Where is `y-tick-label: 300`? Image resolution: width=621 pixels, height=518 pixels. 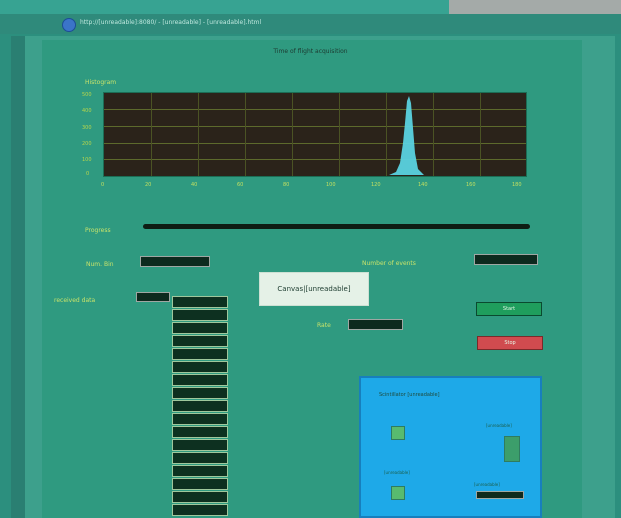 y-tick-label: 300 is located at coordinates (87, 128).